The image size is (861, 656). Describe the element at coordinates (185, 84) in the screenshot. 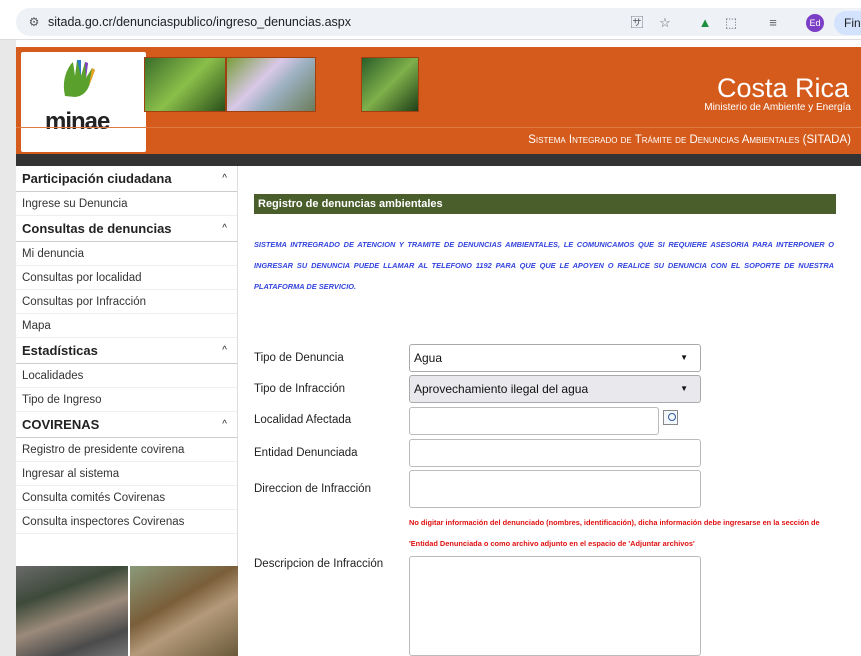

I see `header-photo-frog` at that location.